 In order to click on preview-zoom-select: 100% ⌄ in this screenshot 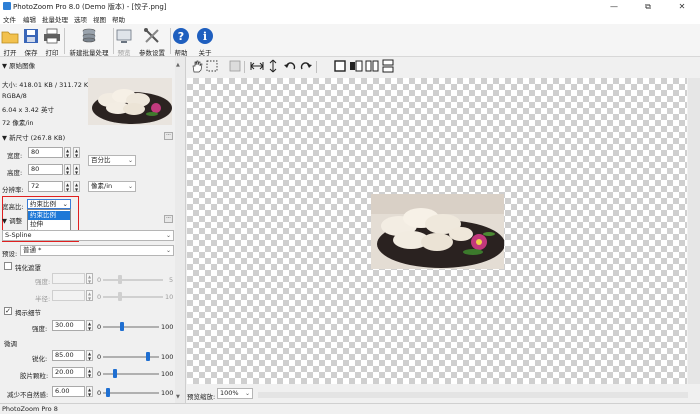, I will do `click(235, 393)`.